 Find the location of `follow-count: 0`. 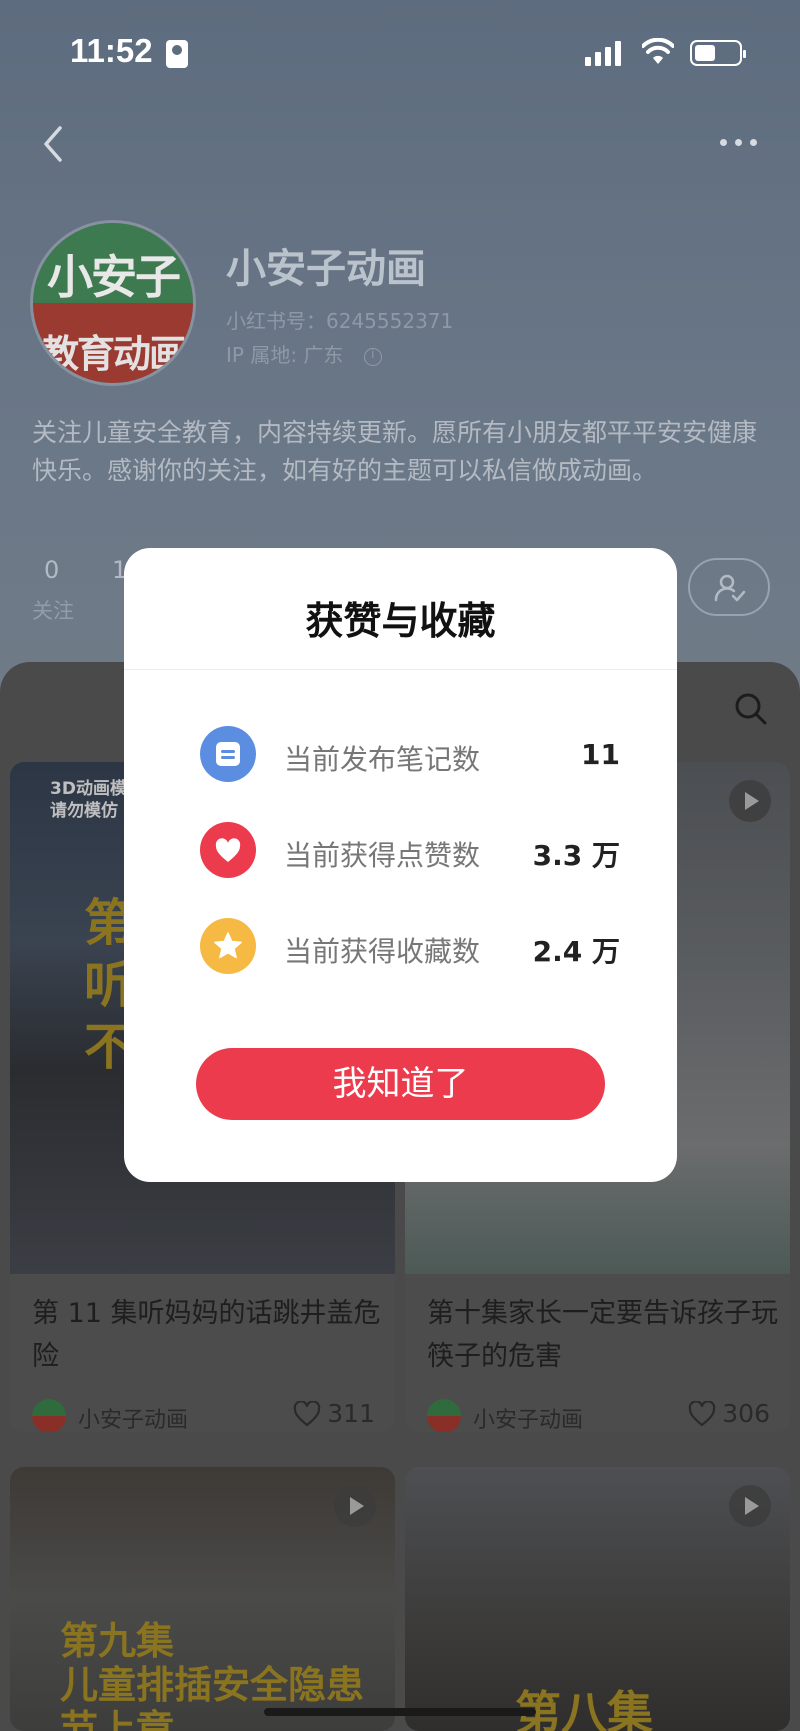

follow-count: 0 is located at coordinates (51, 570).